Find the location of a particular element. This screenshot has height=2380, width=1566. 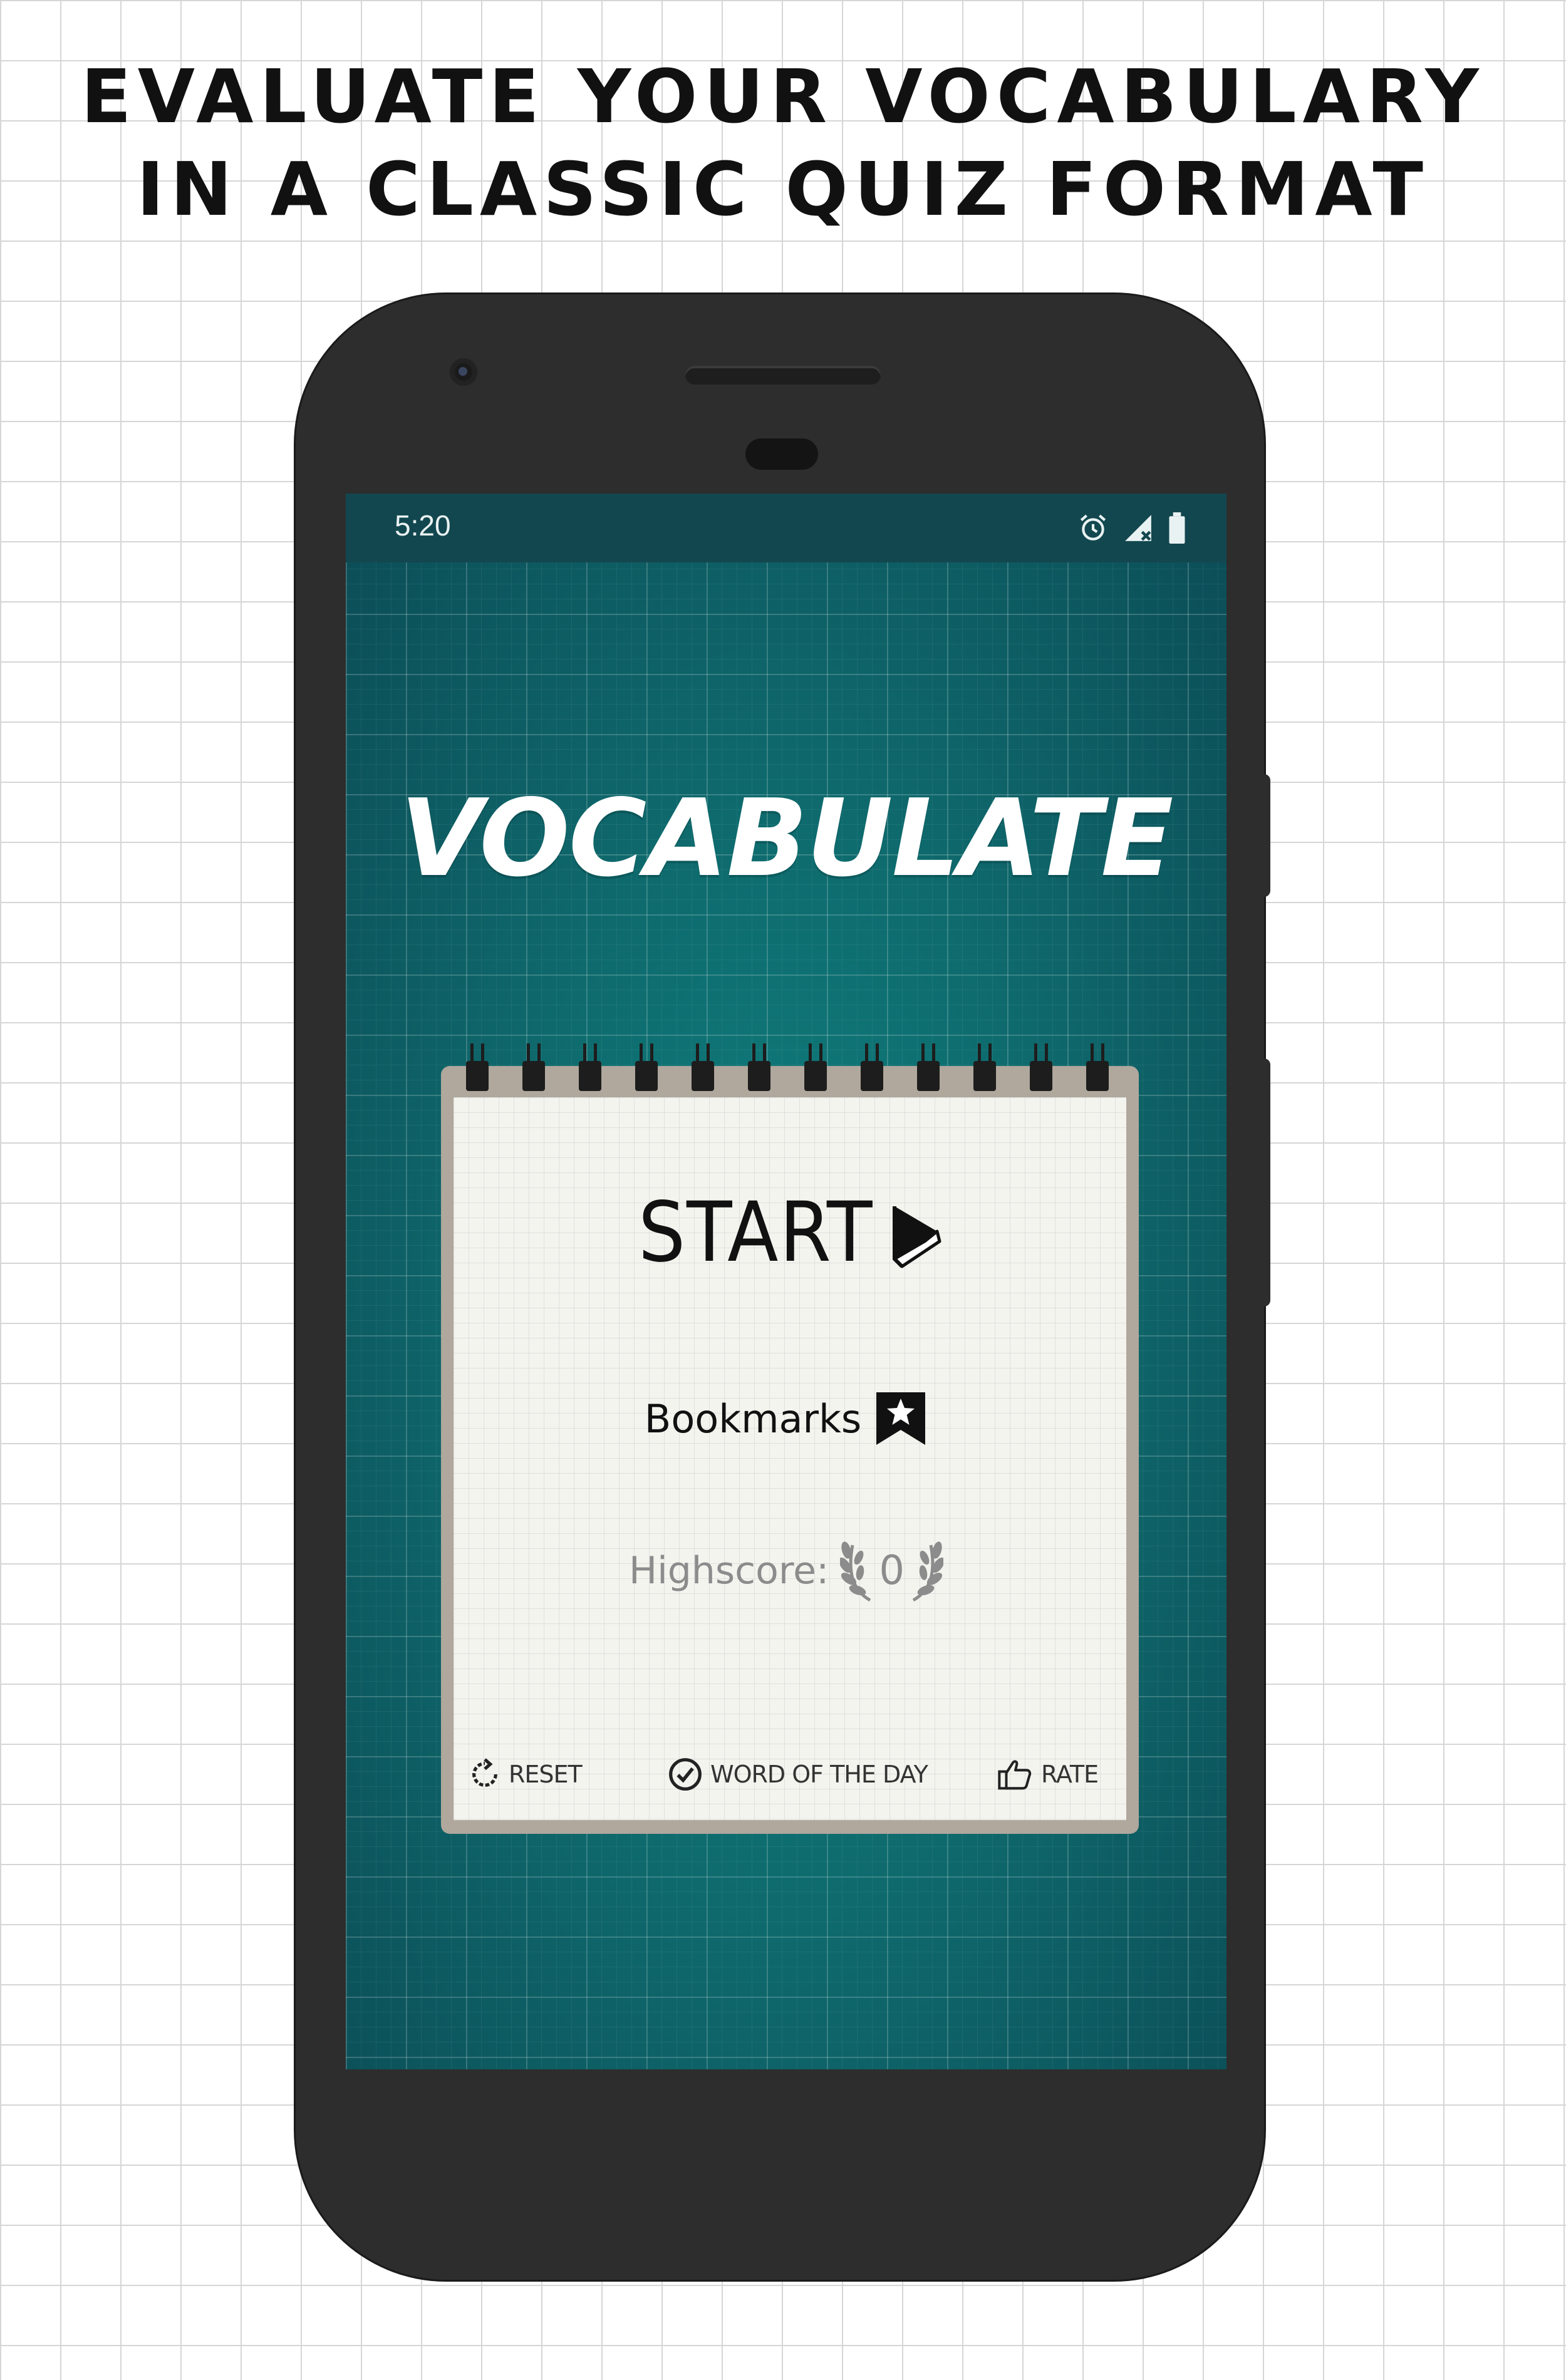

word-of-the-day-button: WORD OF THE DAY is located at coordinates (798, 1774).